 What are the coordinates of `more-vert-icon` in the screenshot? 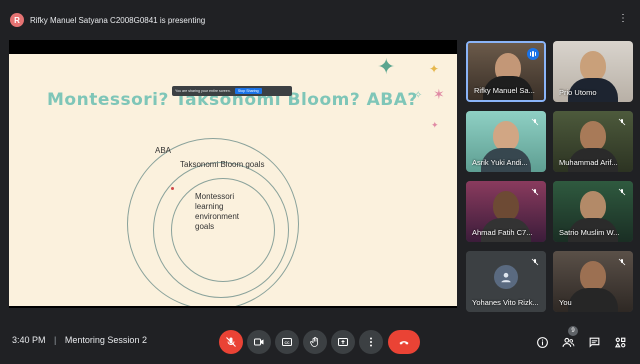 It's located at (371, 342).